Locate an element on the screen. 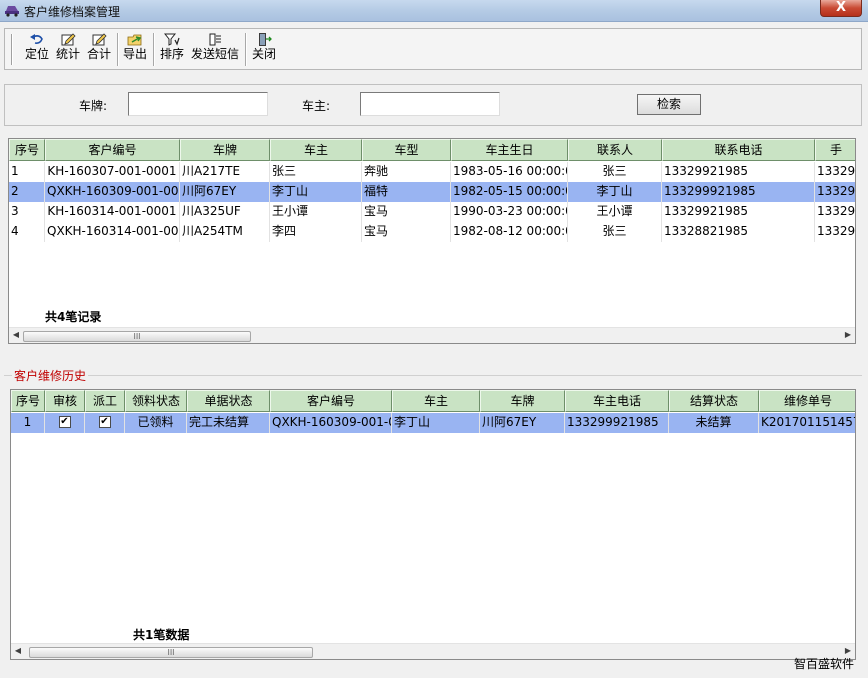 This screenshot has height=678, width=868. undo-arrow-icon is located at coordinates (36, 39).